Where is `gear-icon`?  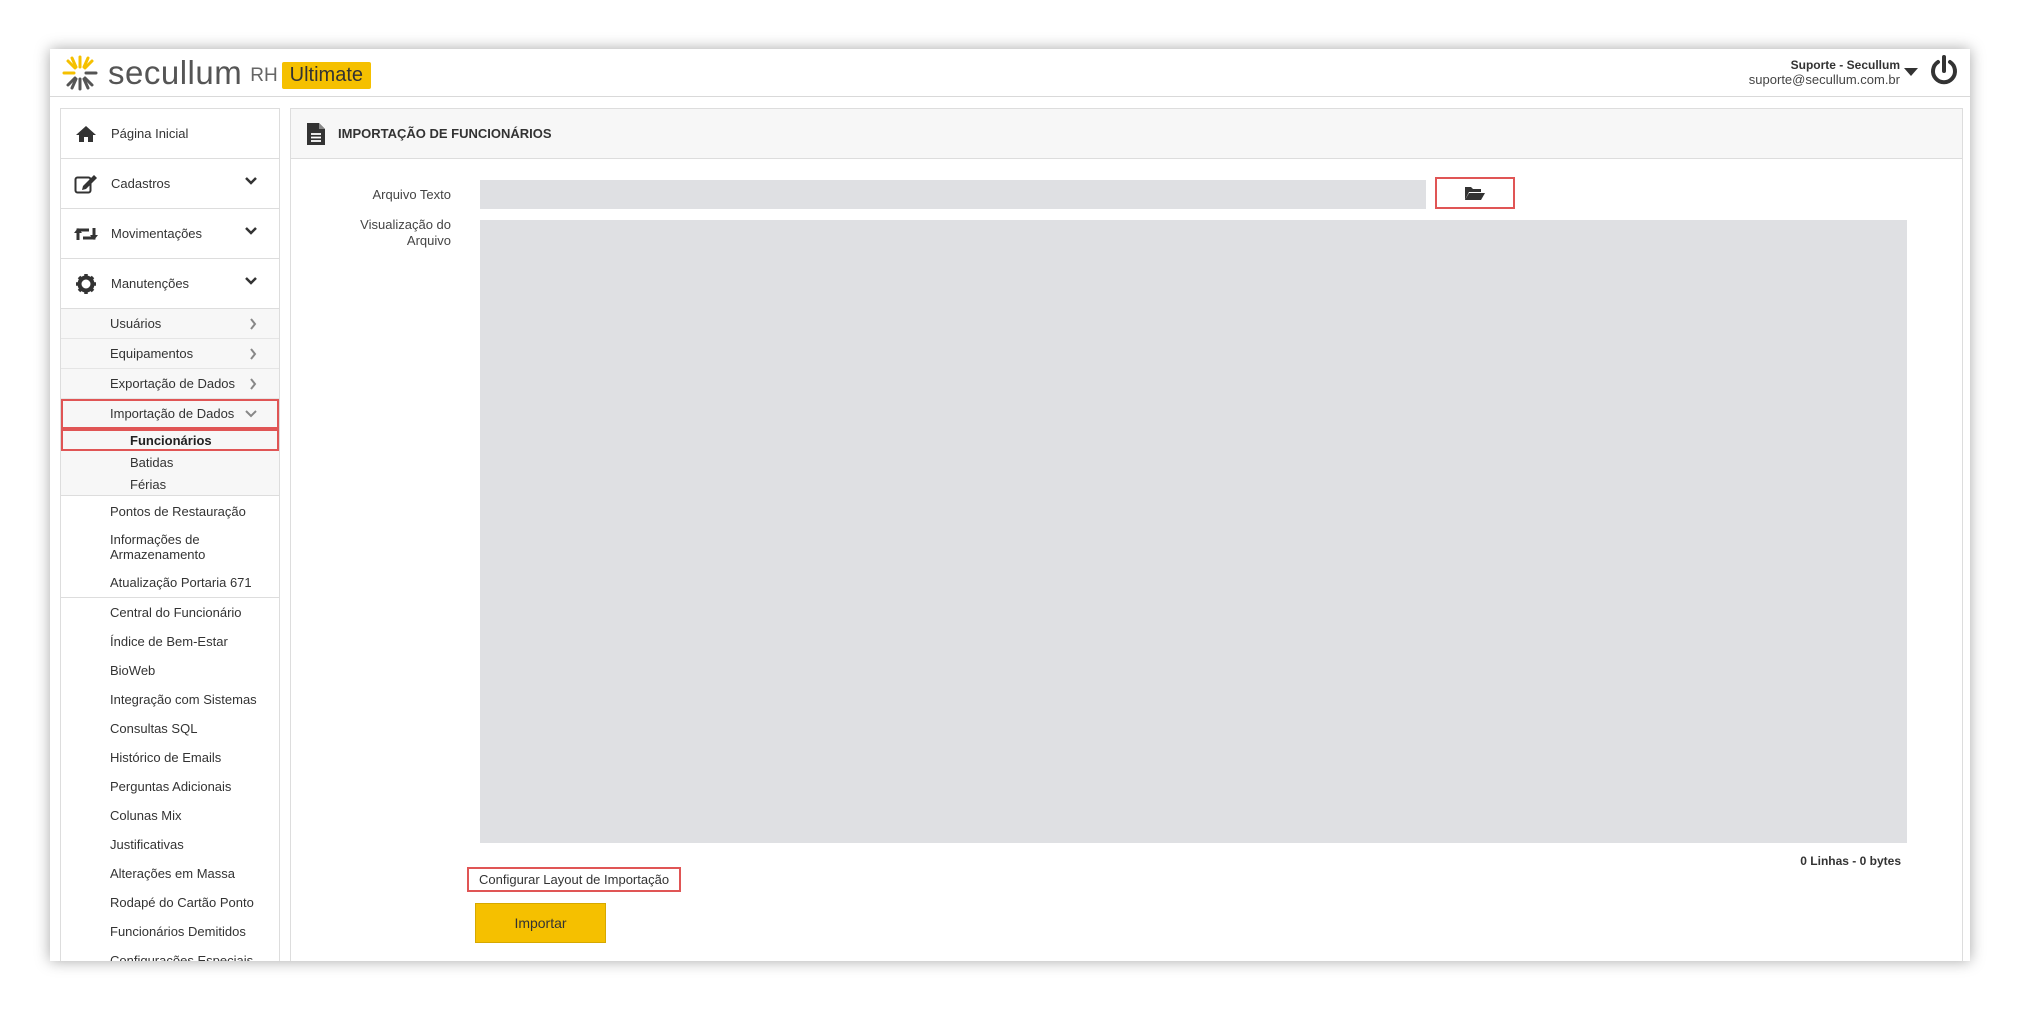
gear-icon is located at coordinates (86, 284).